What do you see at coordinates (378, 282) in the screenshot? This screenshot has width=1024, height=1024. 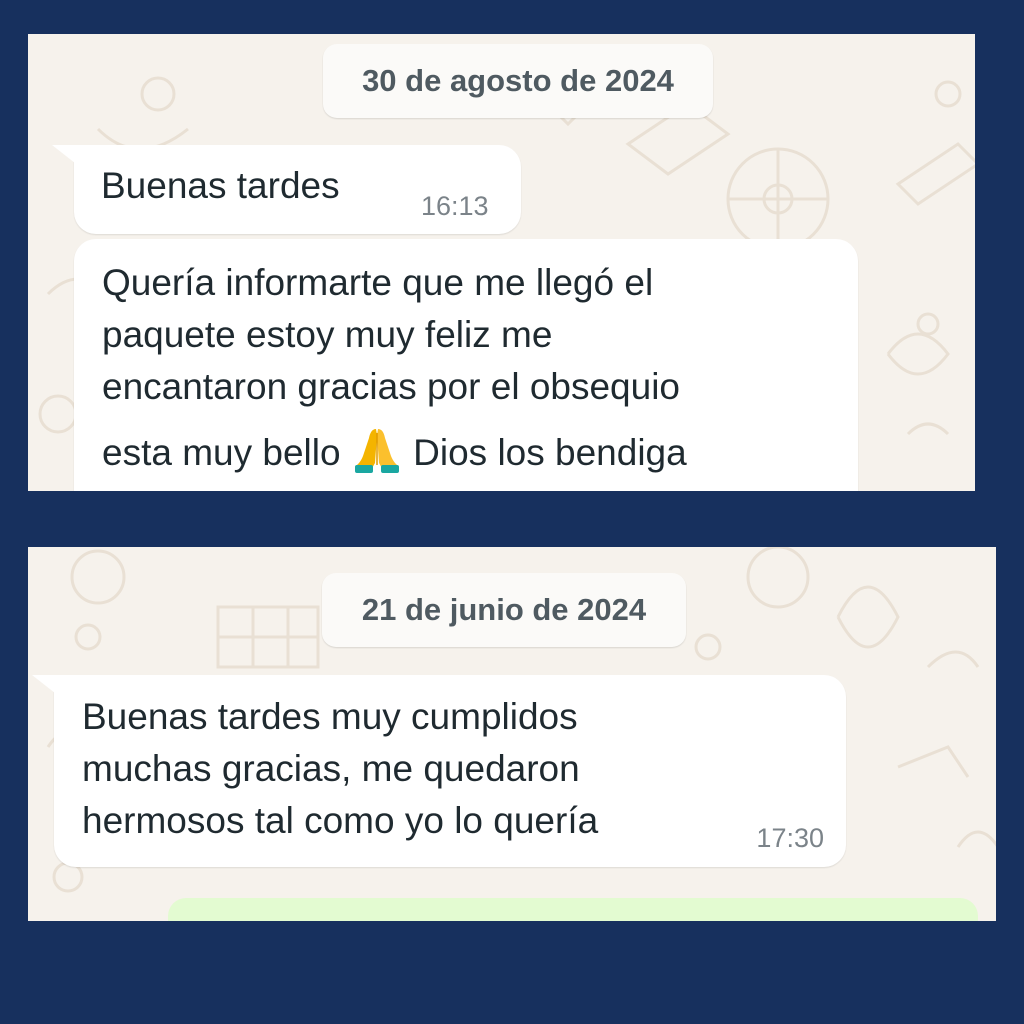 I see `message-line: Quería informarte que me llegó el` at bounding box center [378, 282].